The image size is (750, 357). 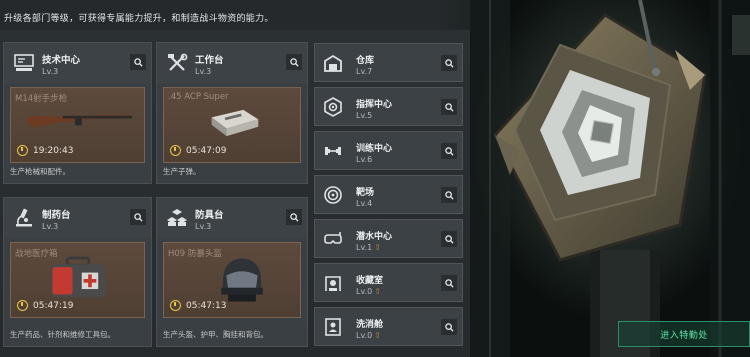 I want to click on workshop-description: 生产头盔、护甲、胸挂和背包。, so click(x=215, y=334).